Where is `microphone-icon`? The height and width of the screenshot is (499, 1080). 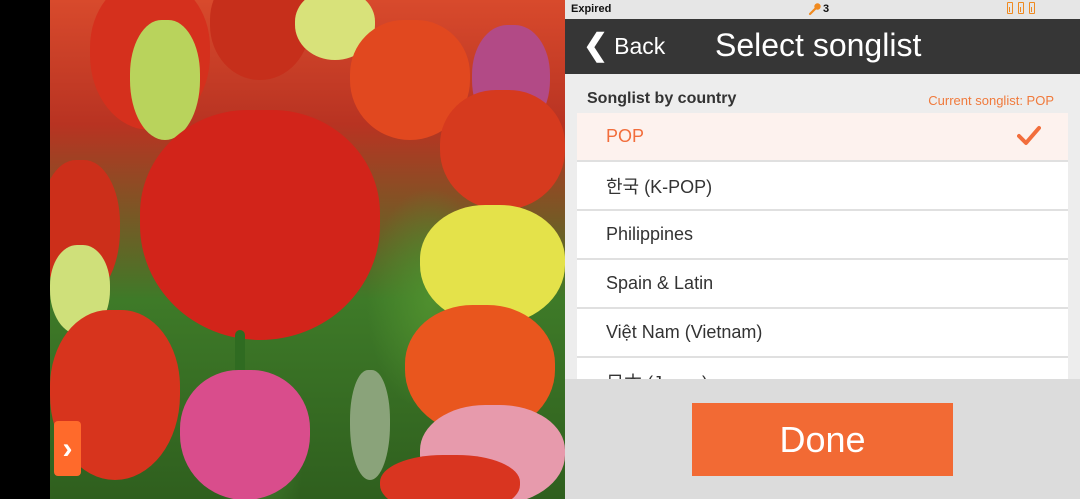
microphone-icon is located at coordinates (814, 9).